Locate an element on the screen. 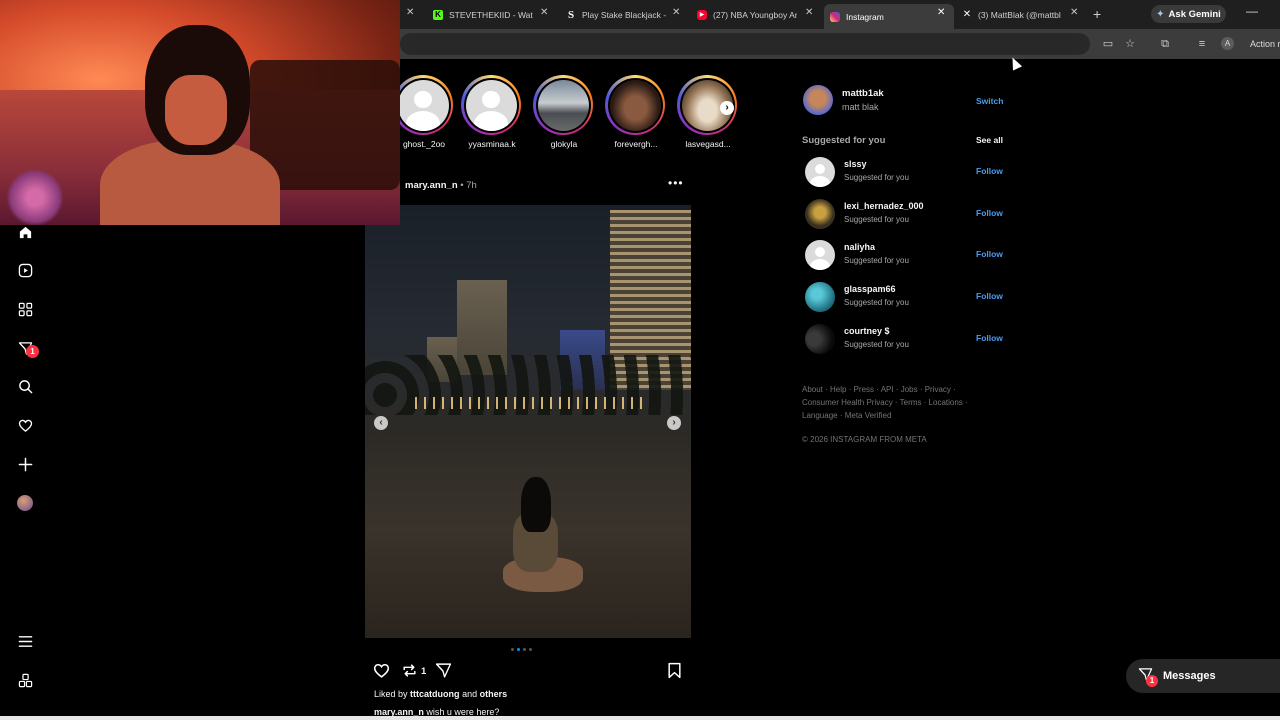  suggestion-row: slssy Suggested for you Follow is located at coordinates (905, 173).